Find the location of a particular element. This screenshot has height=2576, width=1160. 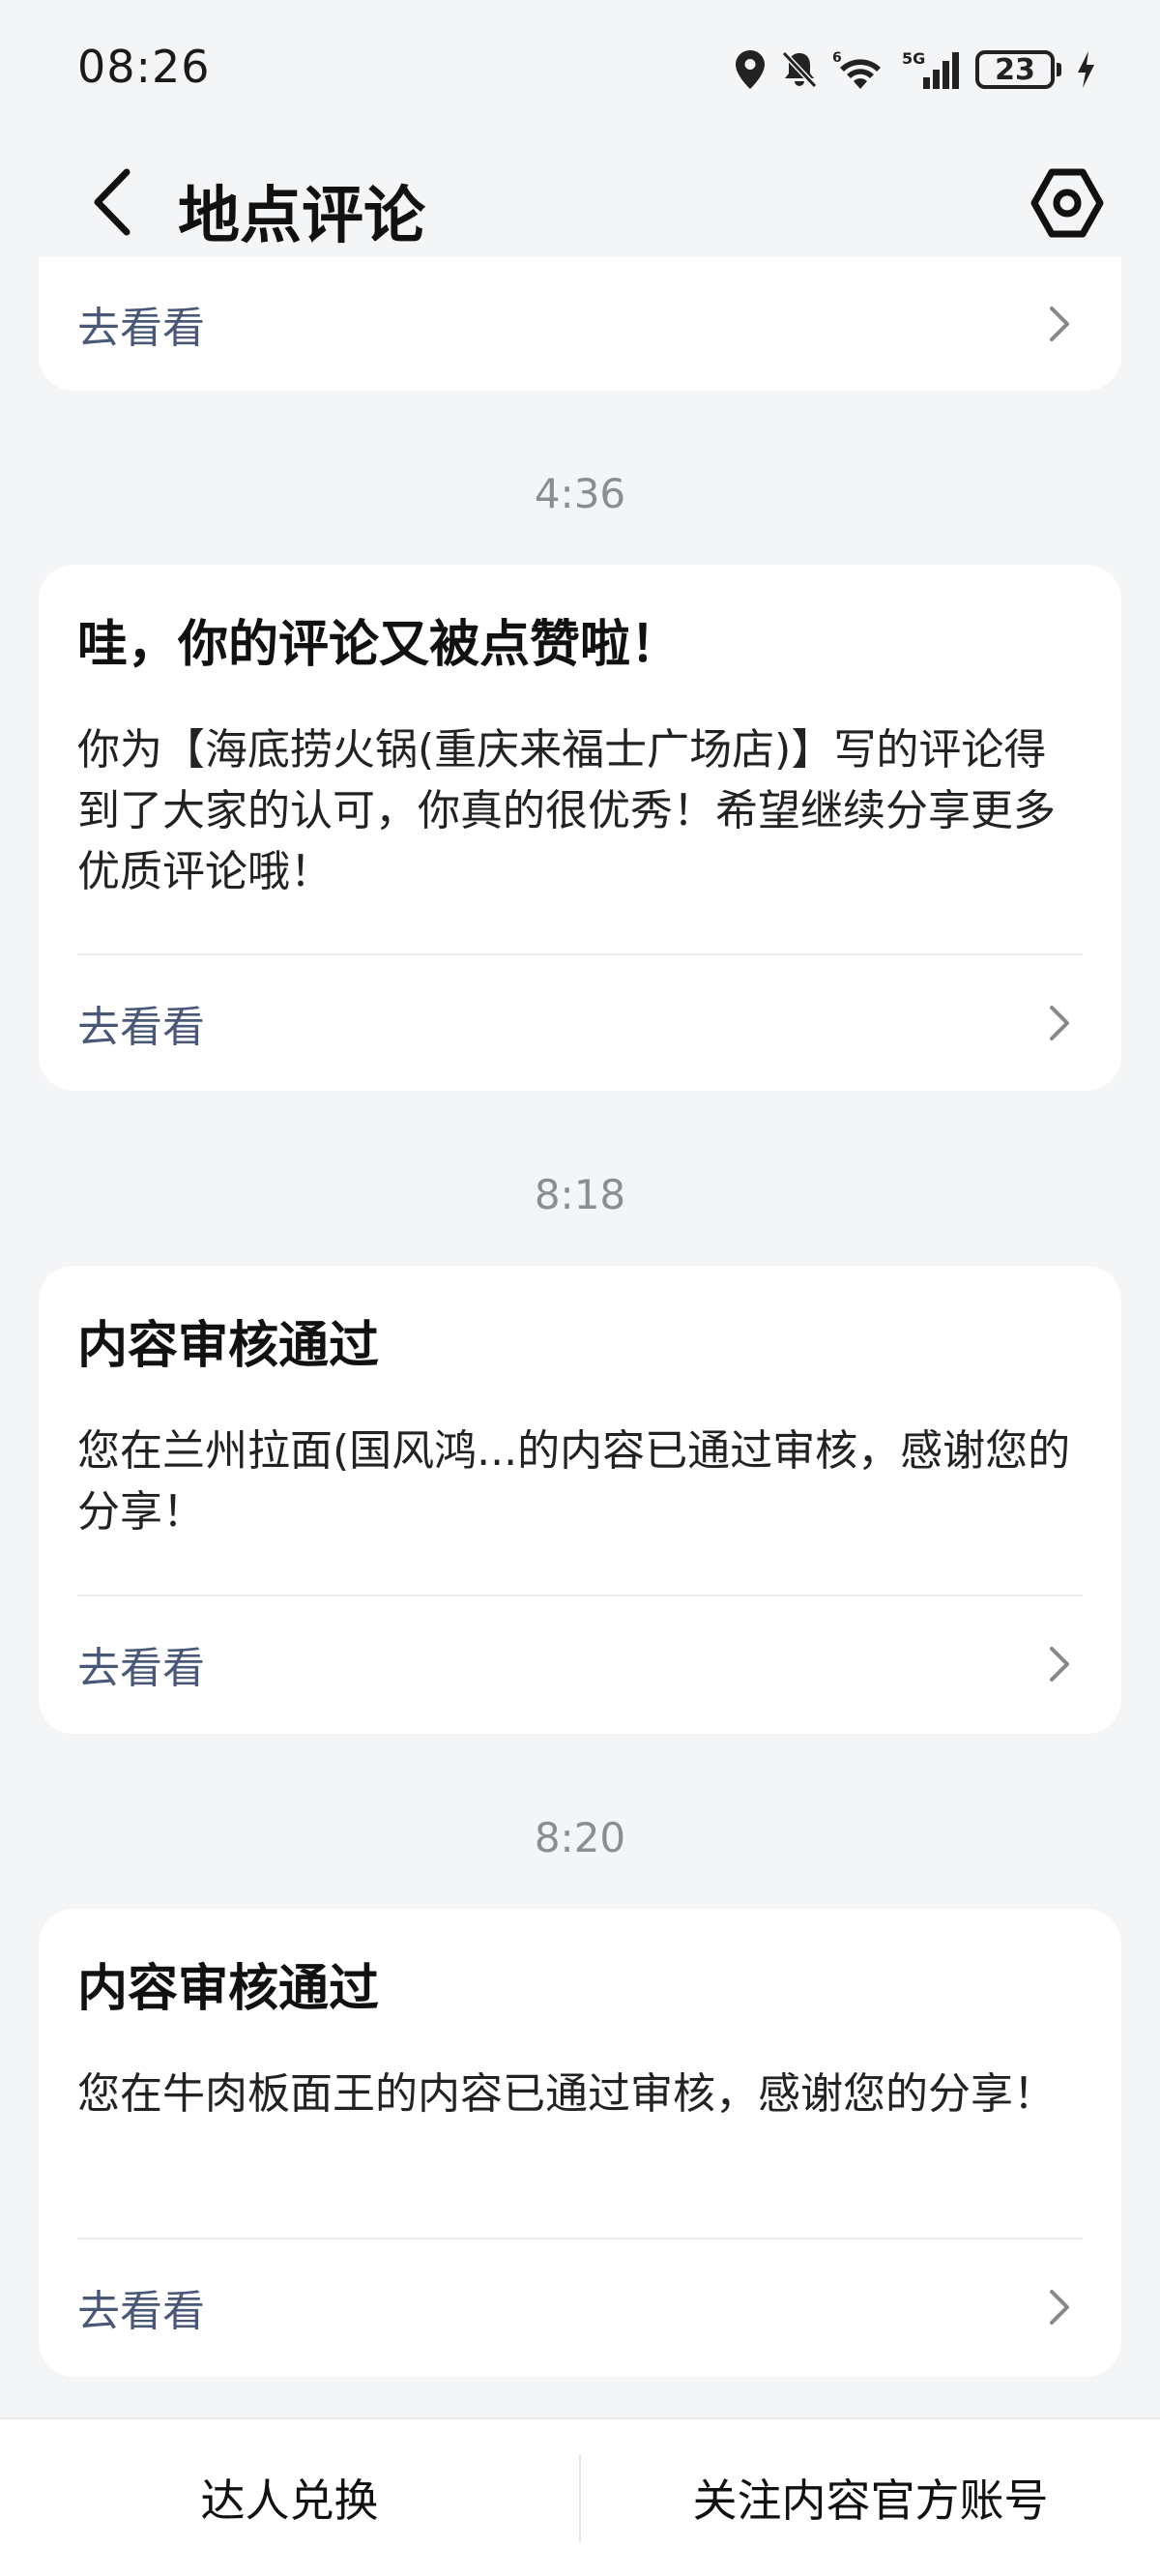

expert-exchange-button: 达人兑换 is located at coordinates (289, 2497).